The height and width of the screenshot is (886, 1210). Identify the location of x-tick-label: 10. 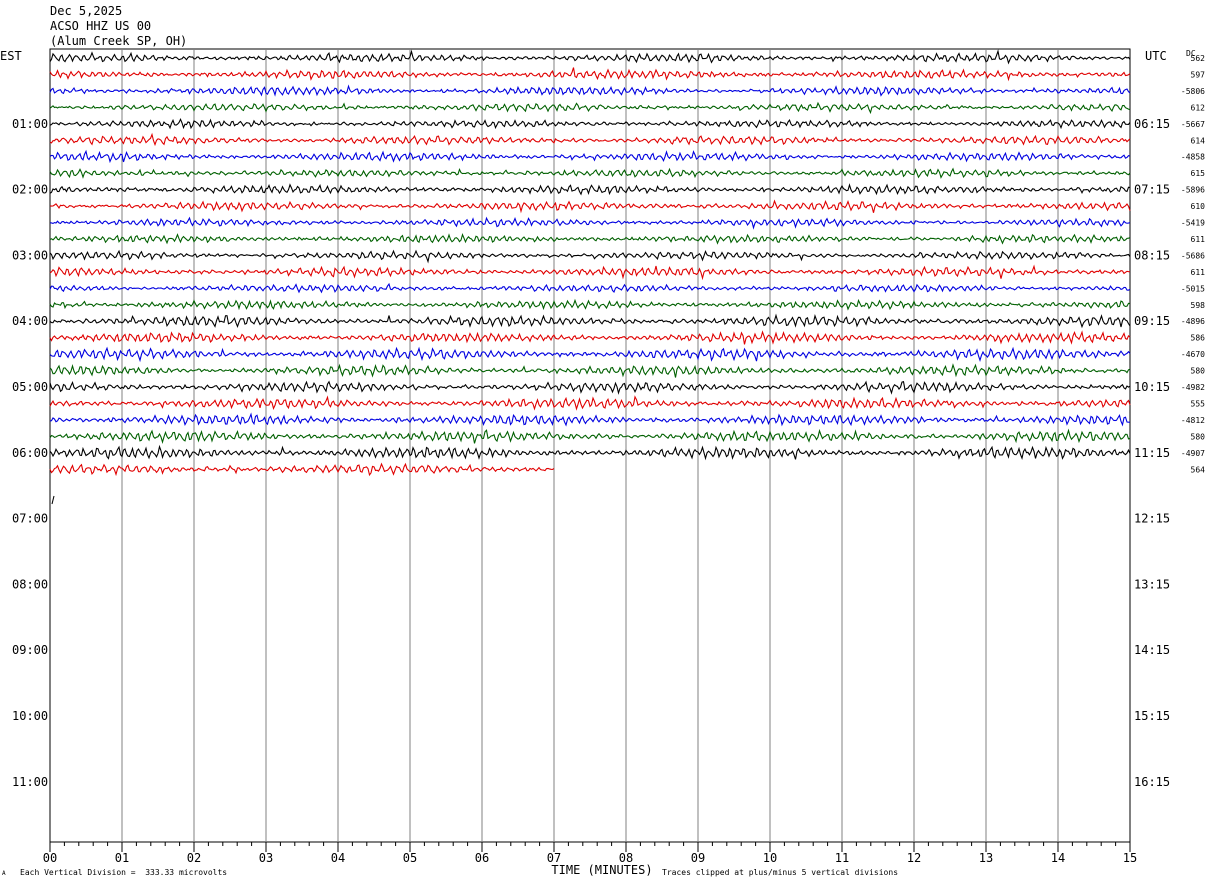
(770, 858).